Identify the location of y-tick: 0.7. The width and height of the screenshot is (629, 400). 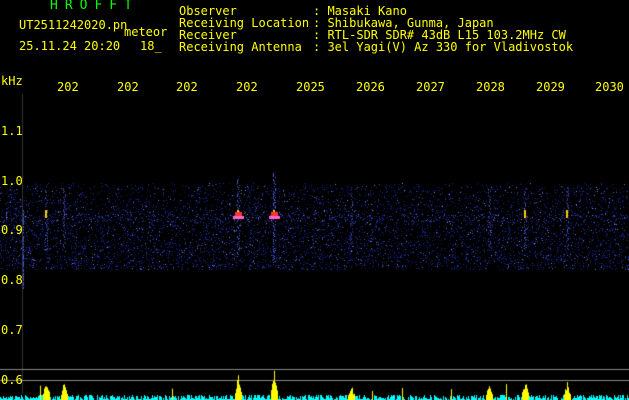
(12, 330).